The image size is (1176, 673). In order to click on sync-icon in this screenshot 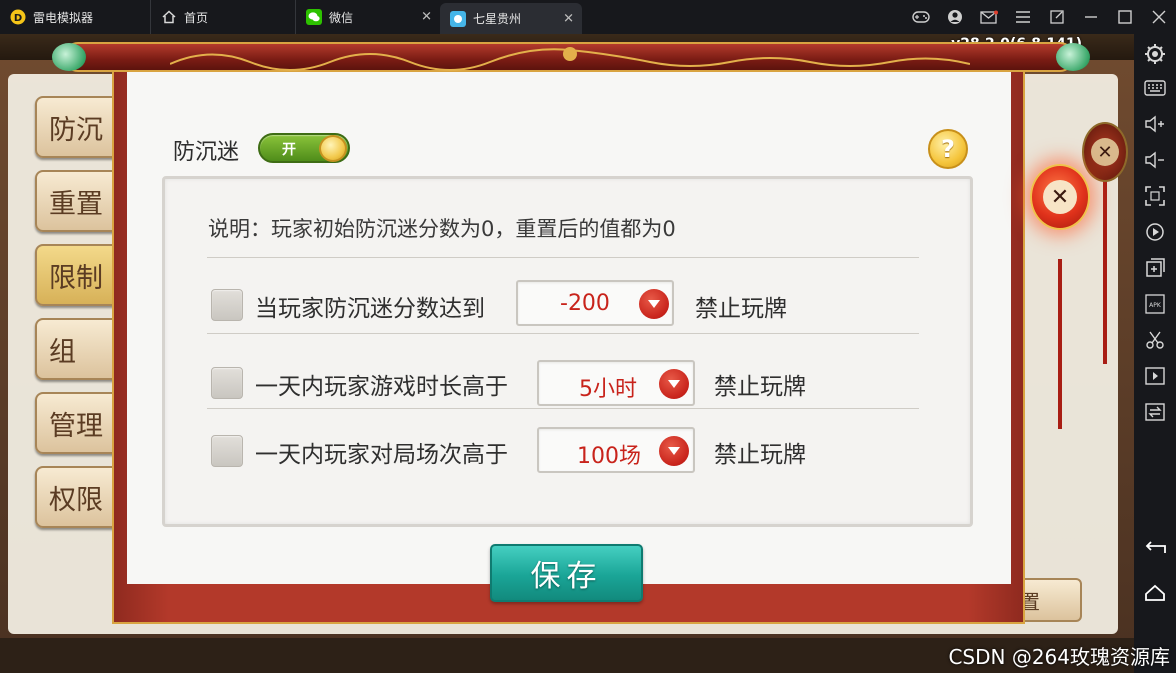, I will do `click(1155, 412)`.